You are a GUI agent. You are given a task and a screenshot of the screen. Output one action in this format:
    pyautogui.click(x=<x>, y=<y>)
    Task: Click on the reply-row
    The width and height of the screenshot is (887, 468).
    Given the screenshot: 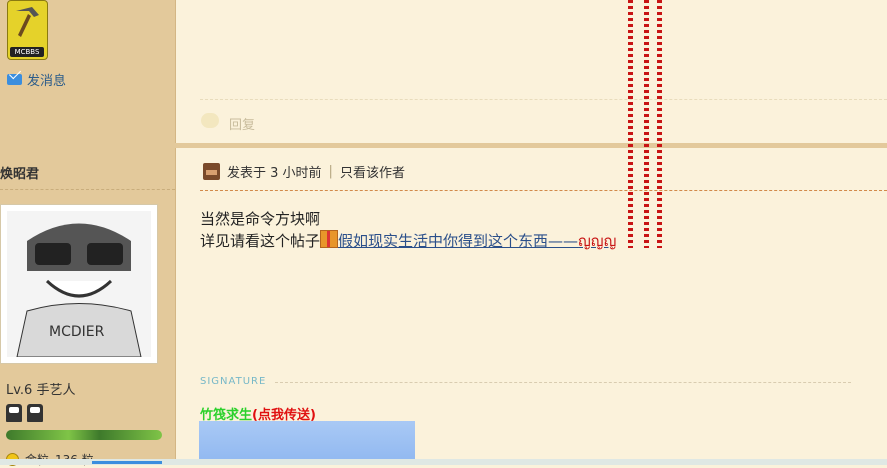 What is the action you would take?
    pyautogui.click(x=543, y=119)
    